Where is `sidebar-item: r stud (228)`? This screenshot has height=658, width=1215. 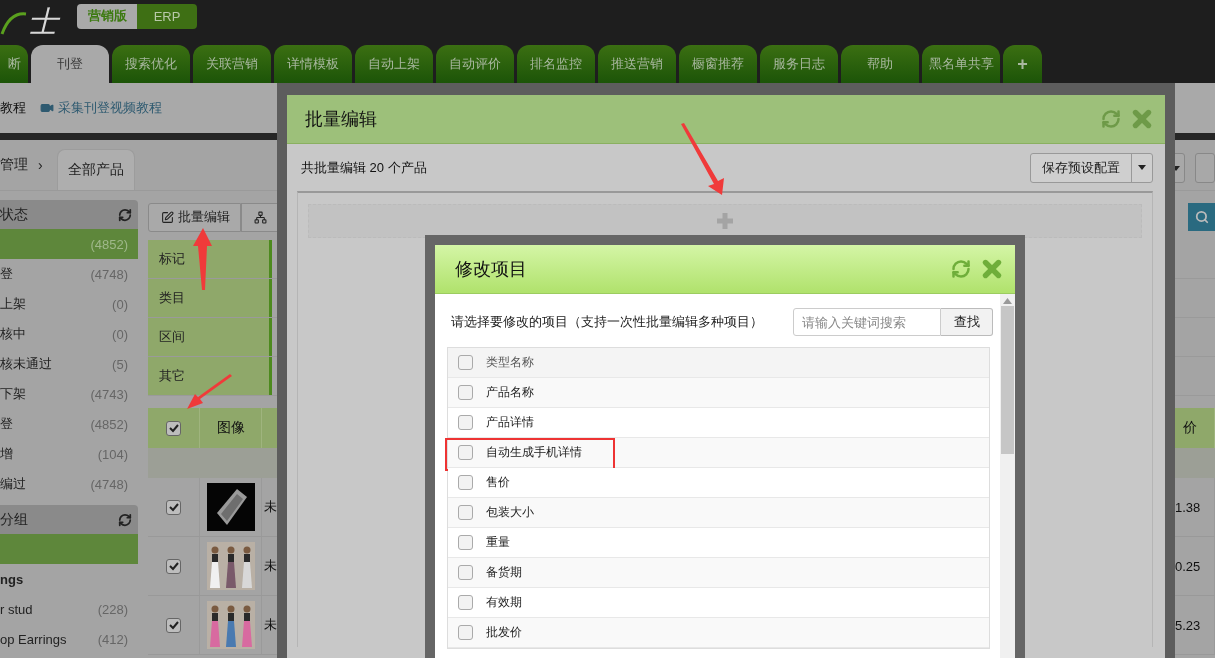 sidebar-item: r stud (228) is located at coordinates (69, 609).